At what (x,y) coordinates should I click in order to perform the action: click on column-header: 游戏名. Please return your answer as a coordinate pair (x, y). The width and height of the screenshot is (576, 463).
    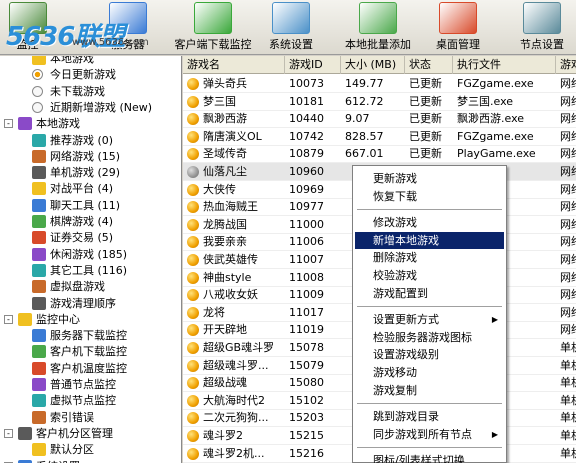
    Looking at the image, I should click on (234, 65).